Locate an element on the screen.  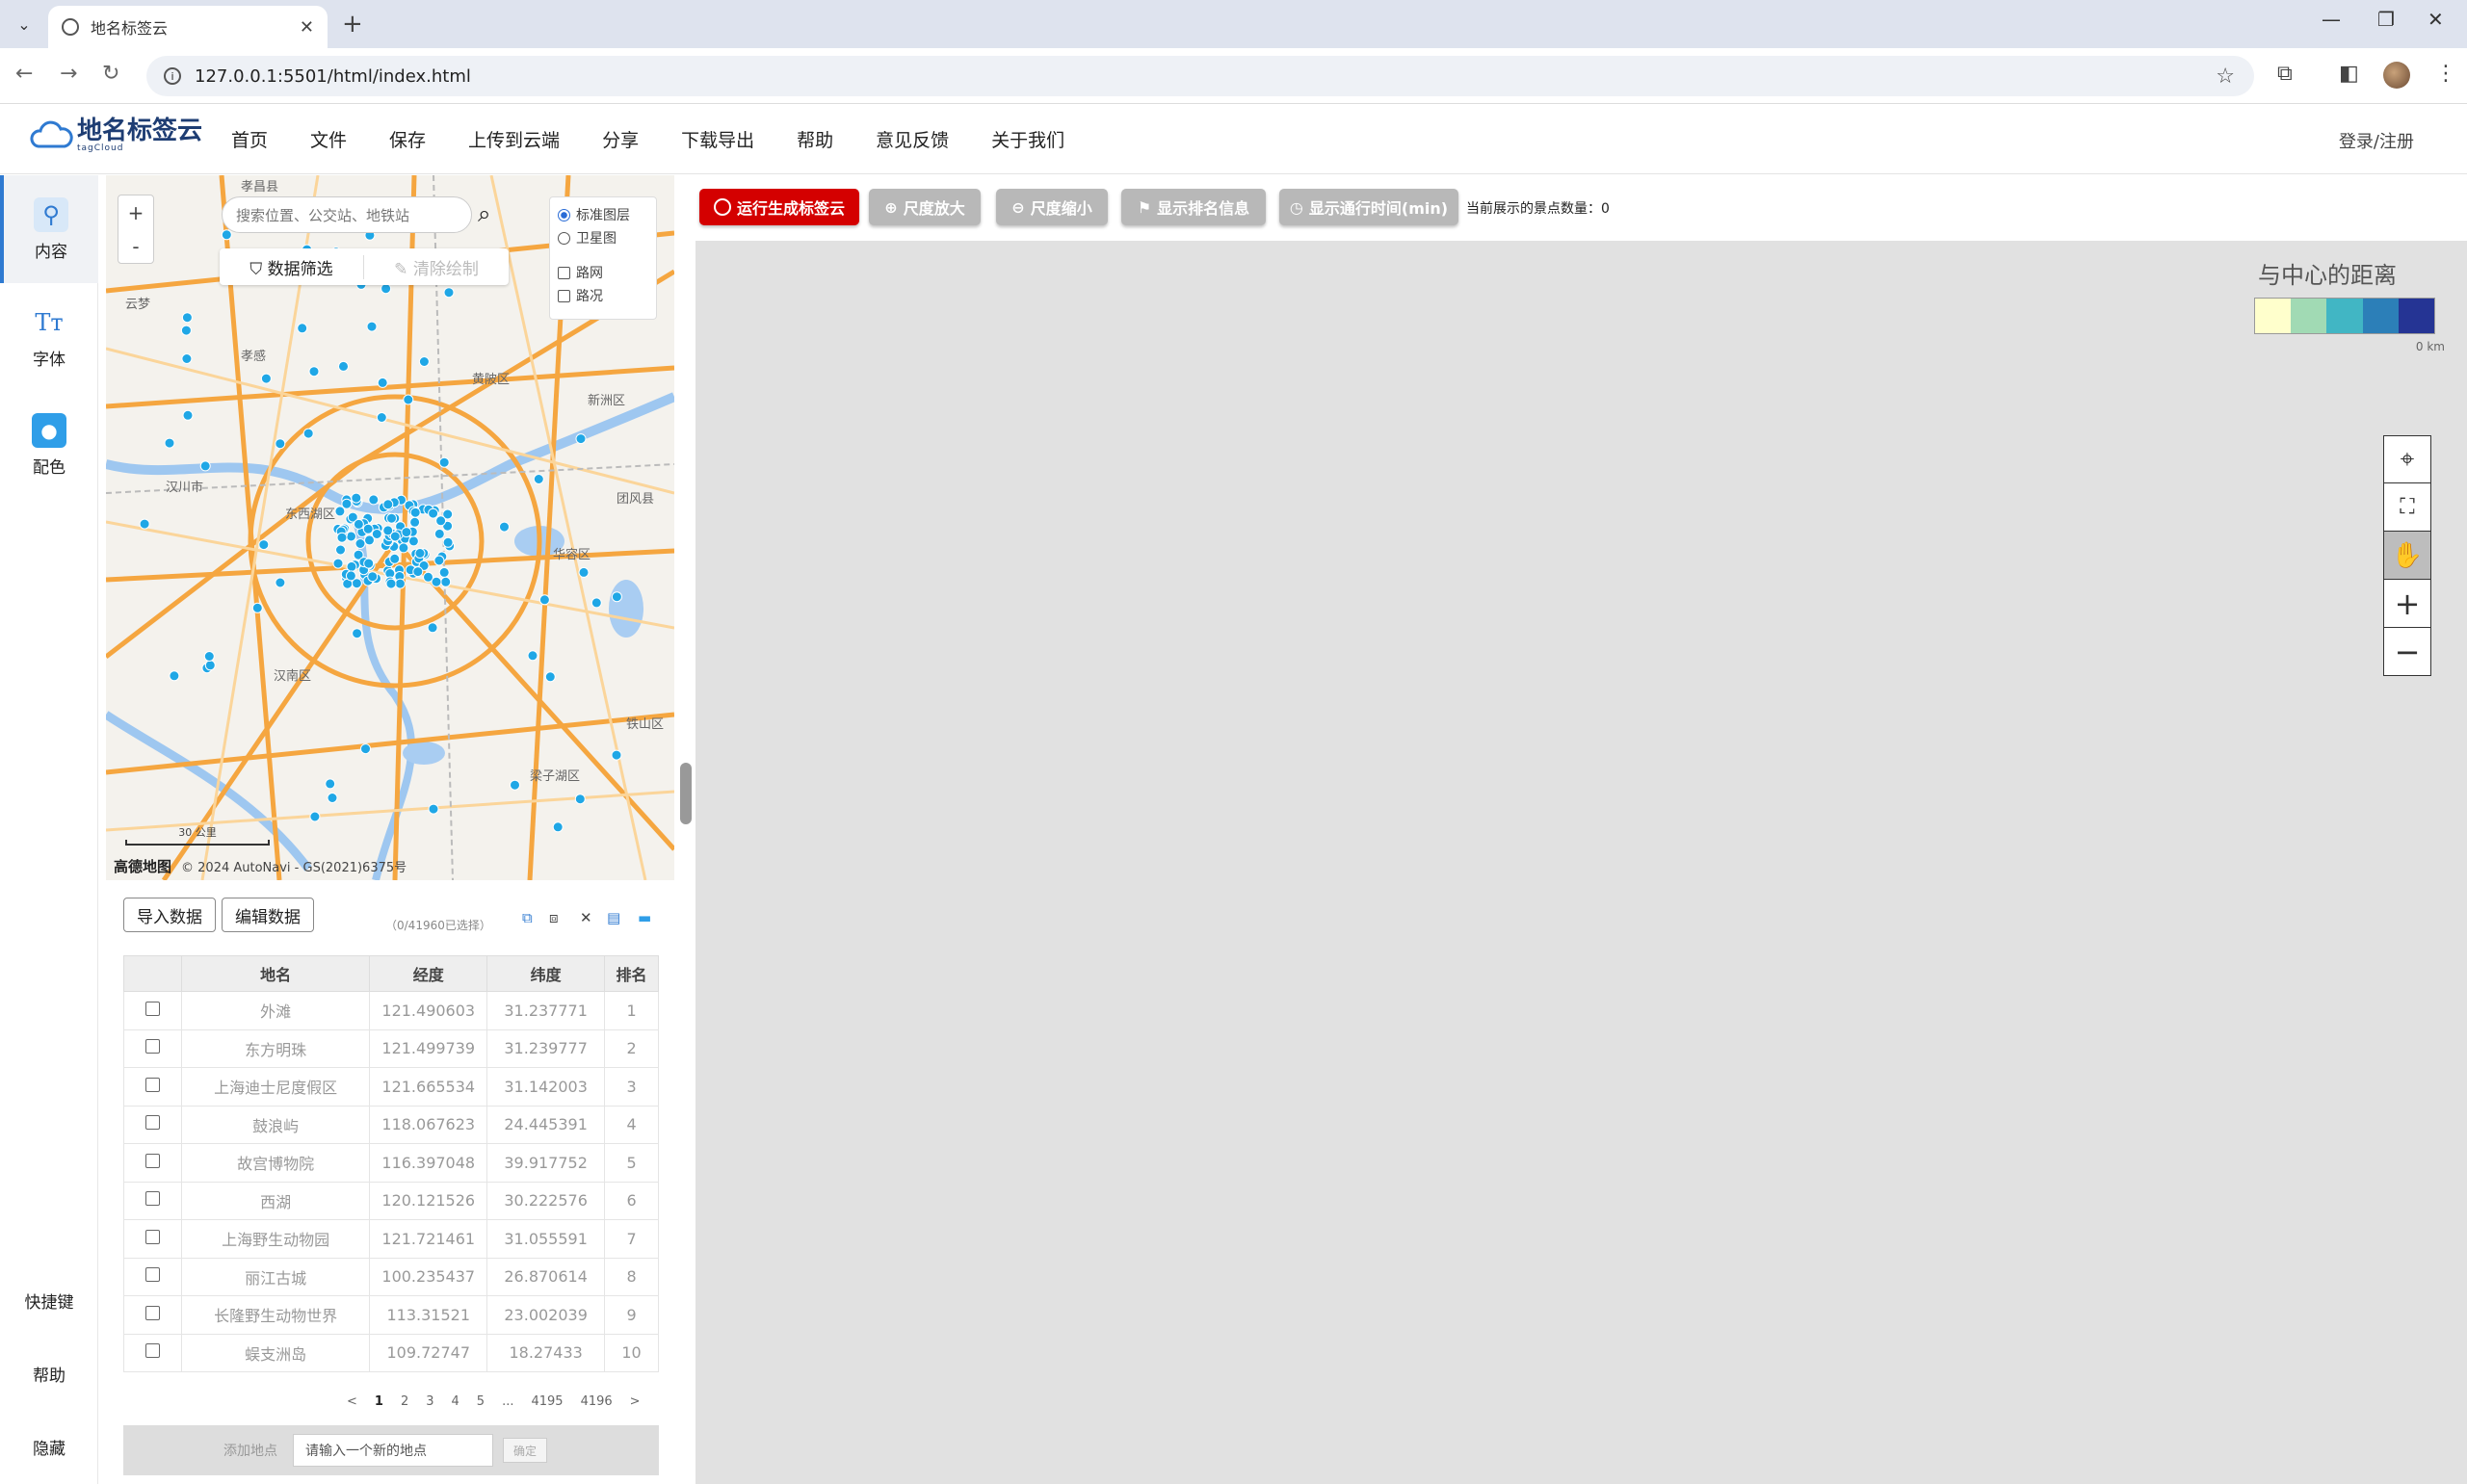
confirm-add-button: 确定 is located at coordinates (525, 1451).